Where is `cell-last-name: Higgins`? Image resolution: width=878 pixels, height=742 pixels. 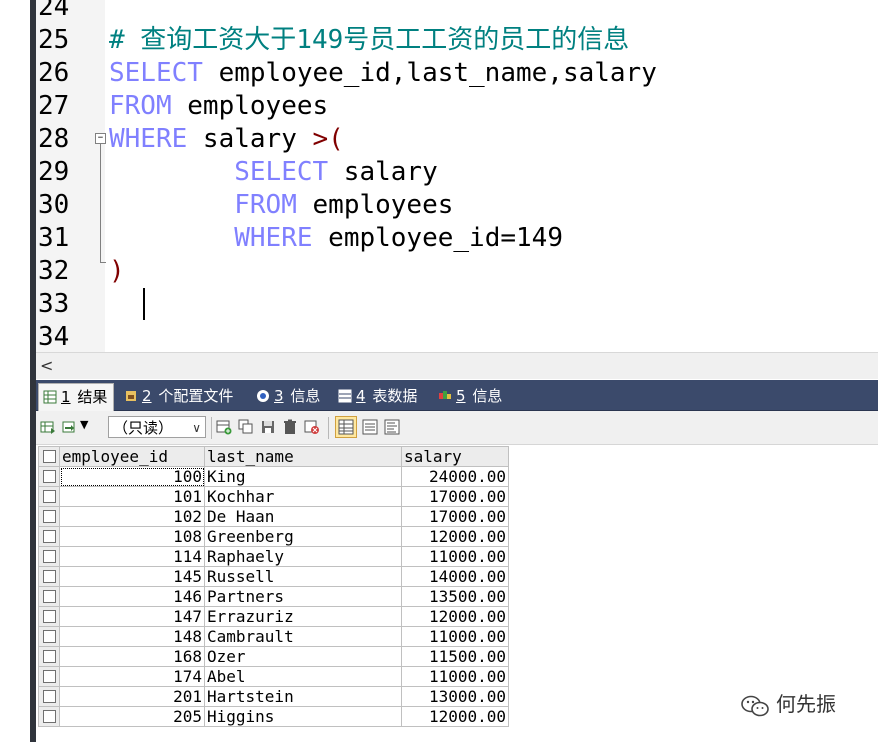
cell-last-name: Higgins is located at coordinates (303, 716).